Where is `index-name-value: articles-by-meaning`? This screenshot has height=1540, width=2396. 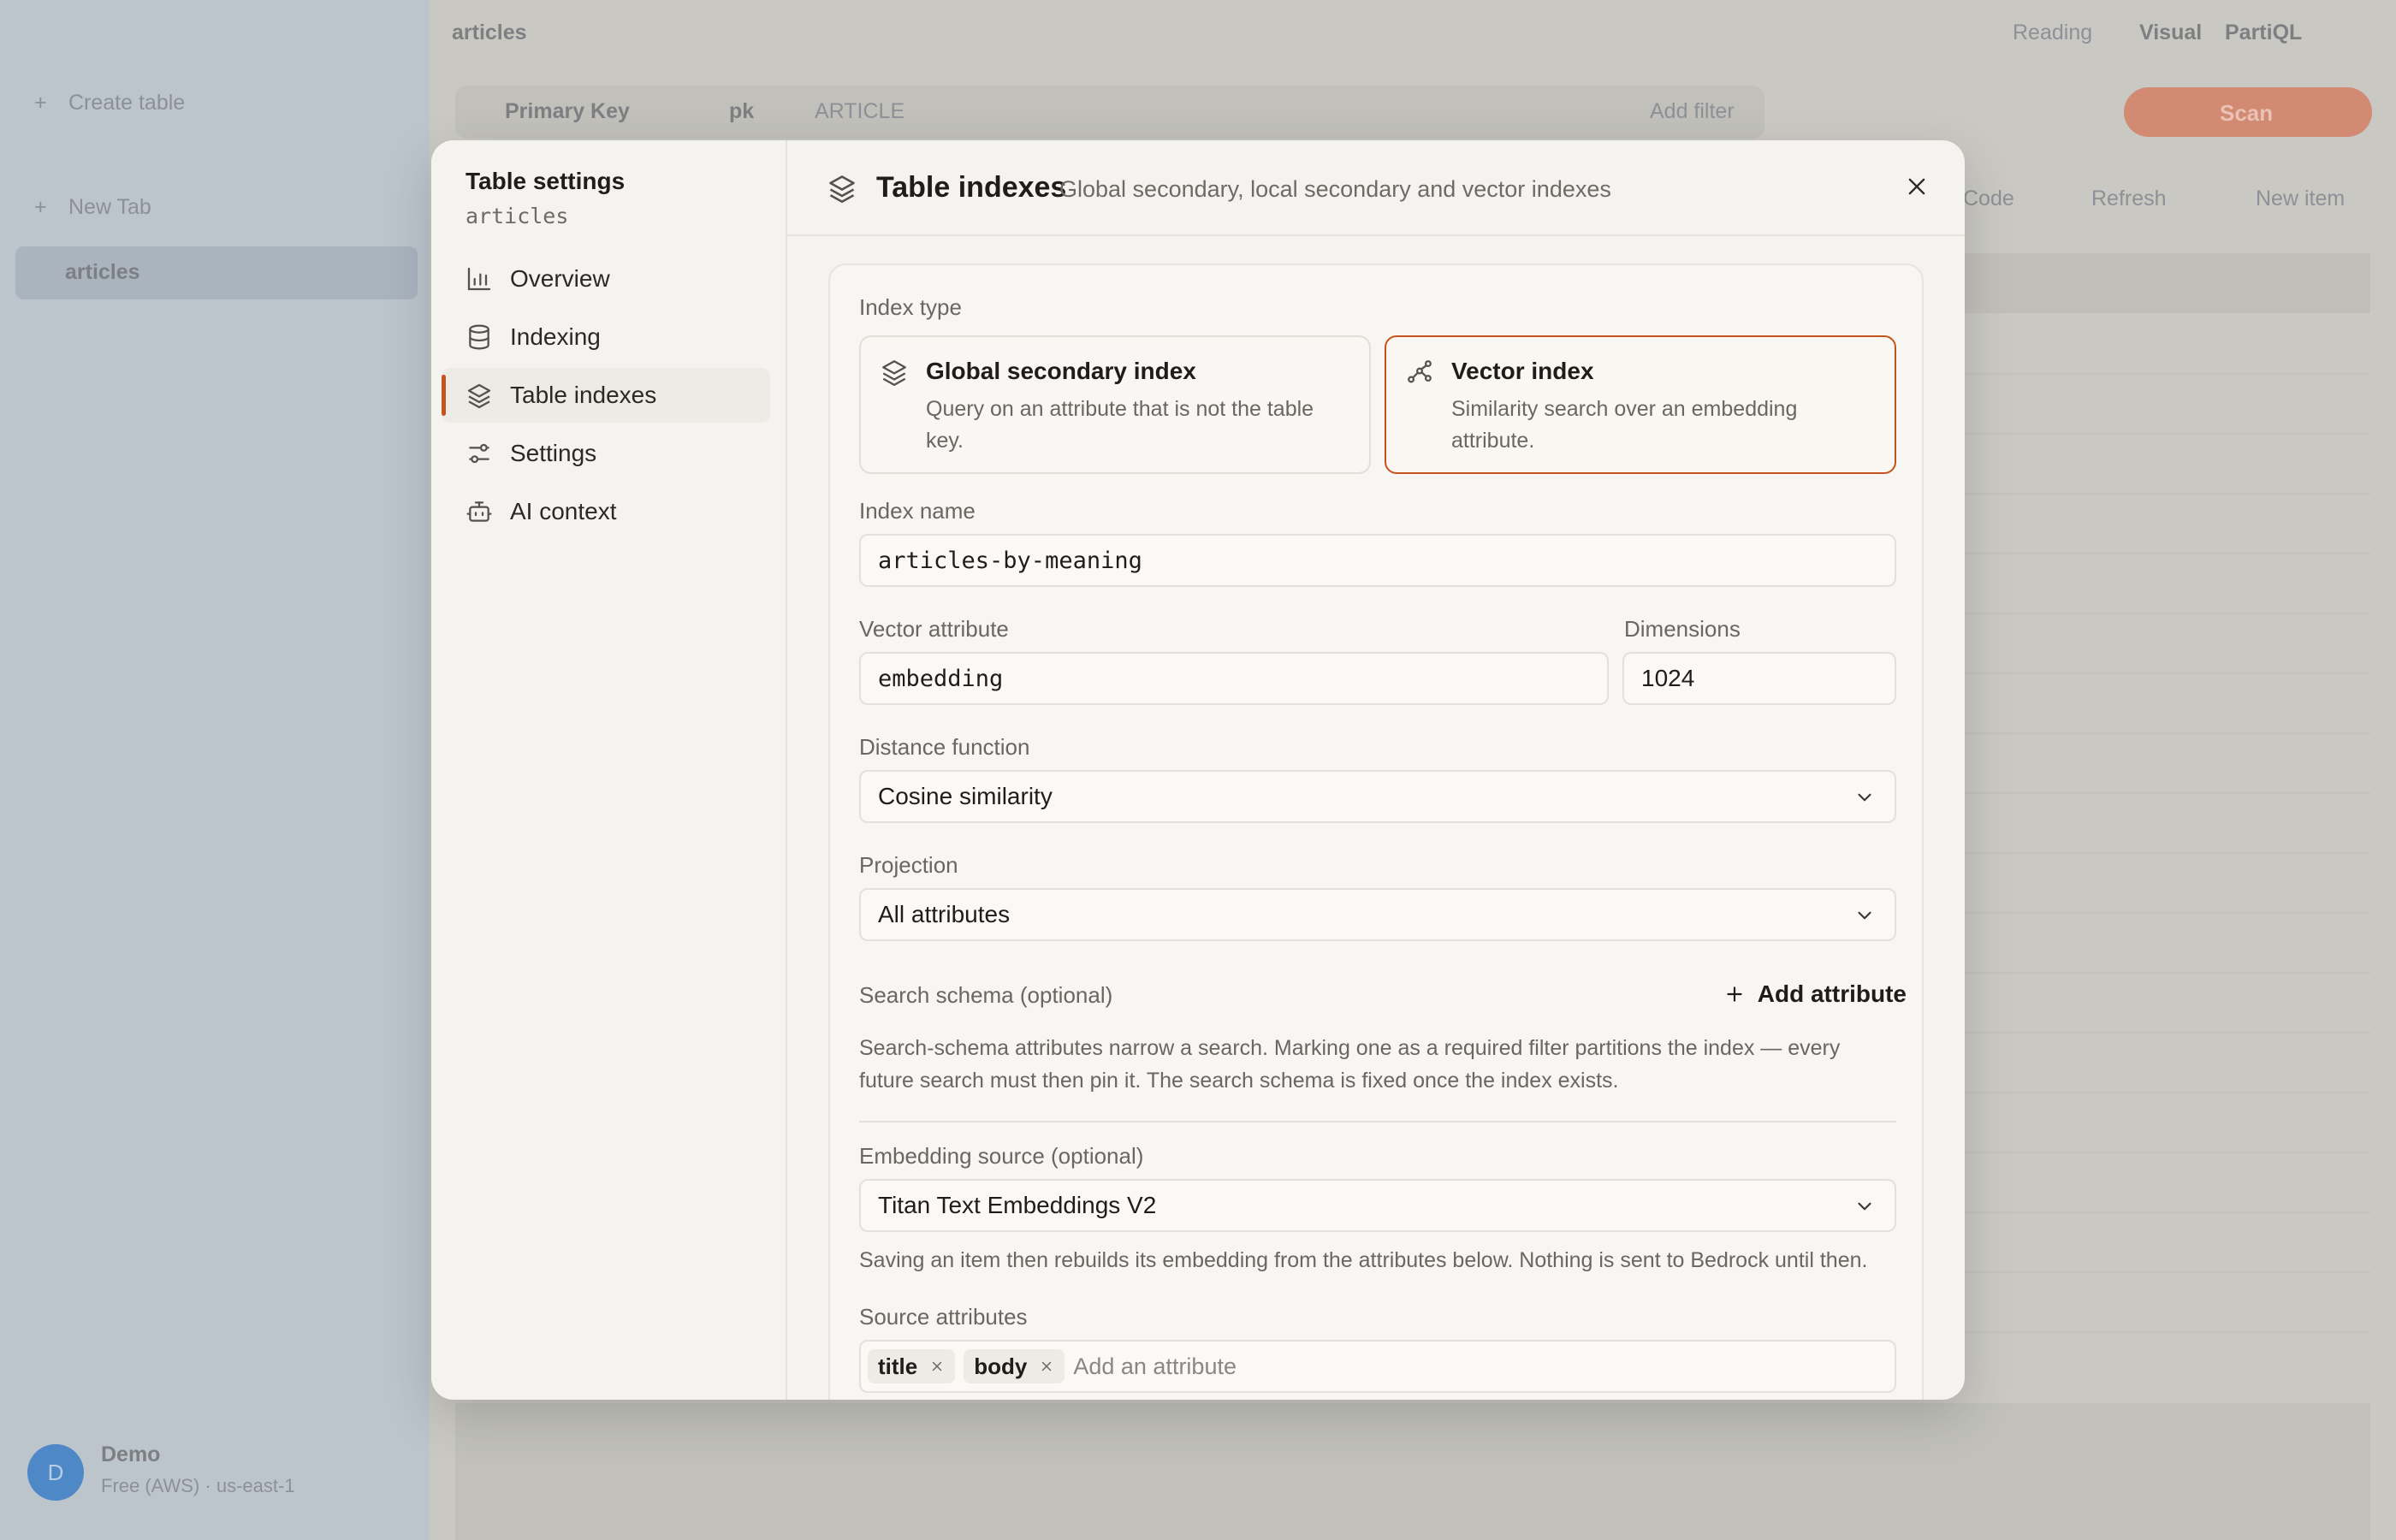
index-name-value: articles-by-meaning is located at coordinates (1010, 560).